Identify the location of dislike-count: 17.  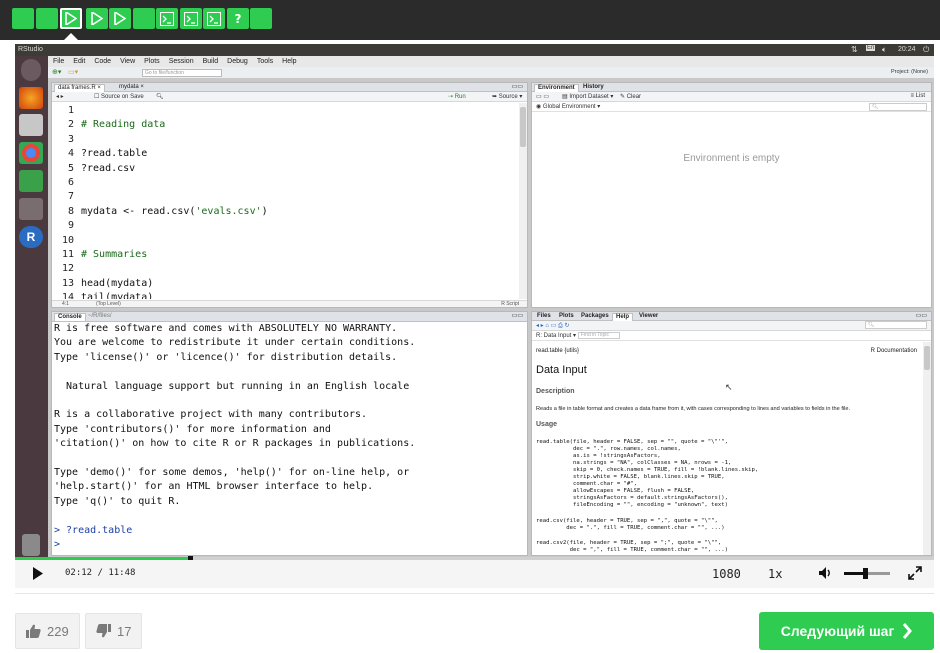
(124, 631).